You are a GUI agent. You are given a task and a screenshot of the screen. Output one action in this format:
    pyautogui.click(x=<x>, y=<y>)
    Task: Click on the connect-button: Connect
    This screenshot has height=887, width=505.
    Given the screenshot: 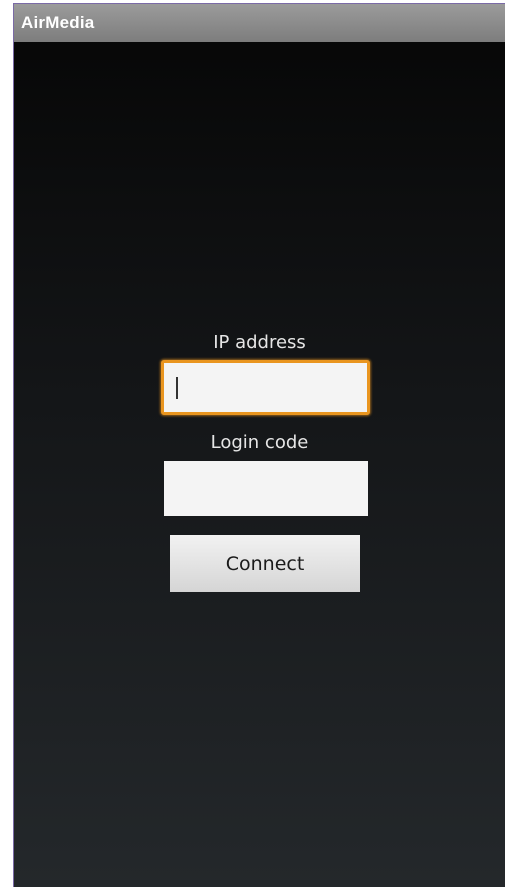 What is the action you would take?
    pyautogui.click(x=265, y=563)
    